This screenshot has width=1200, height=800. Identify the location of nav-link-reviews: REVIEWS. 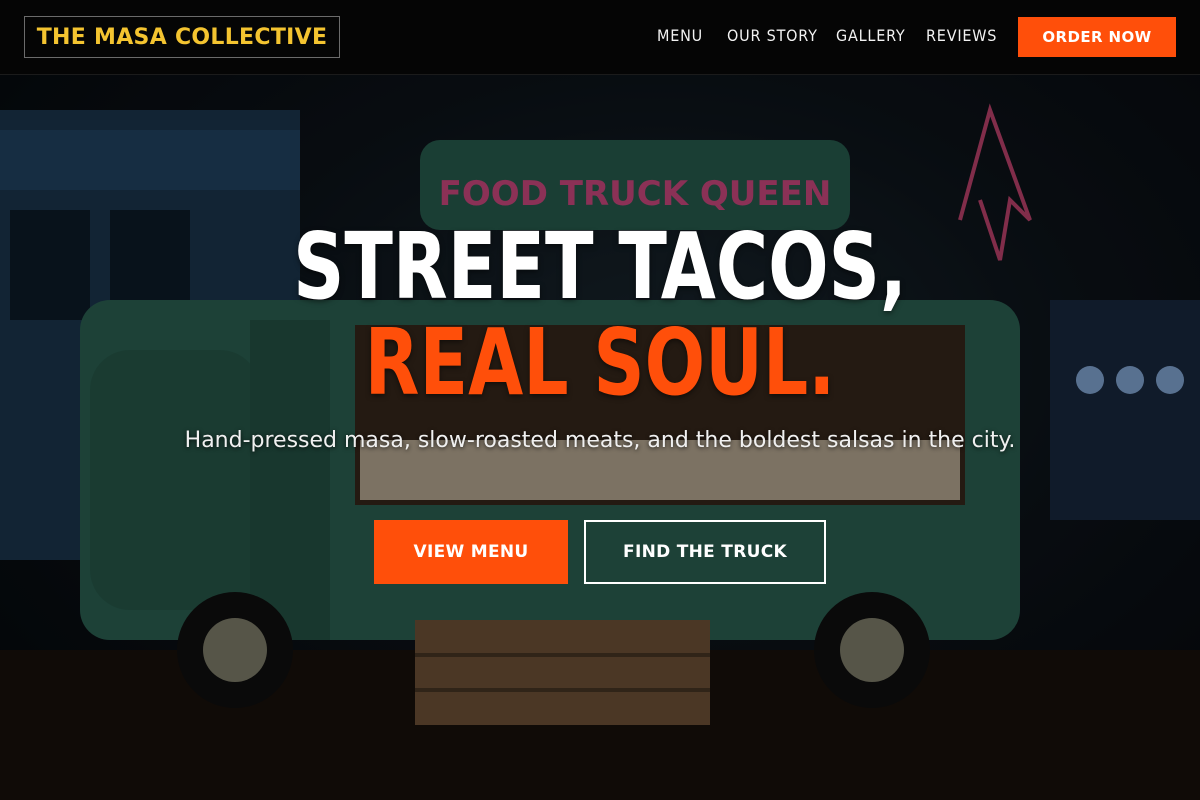
(961, 35).